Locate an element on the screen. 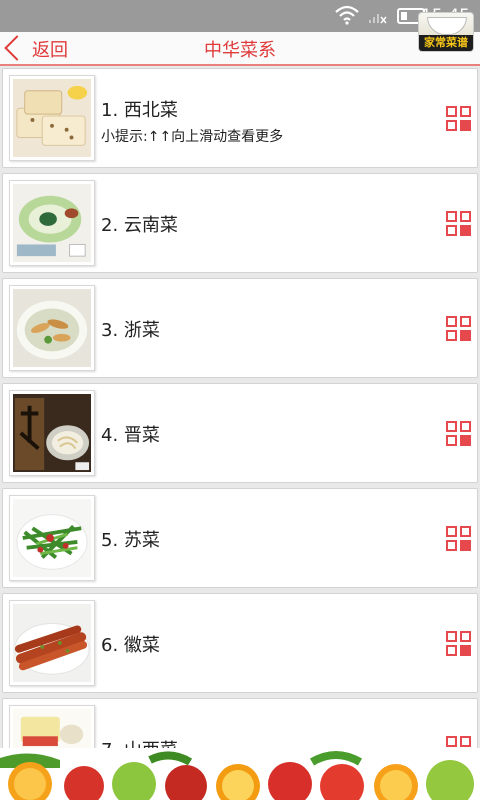 The width and height of the screenshot is (480, 800). list-item-zhe: 3. 浙菜 is located at coordinates (240, 328).